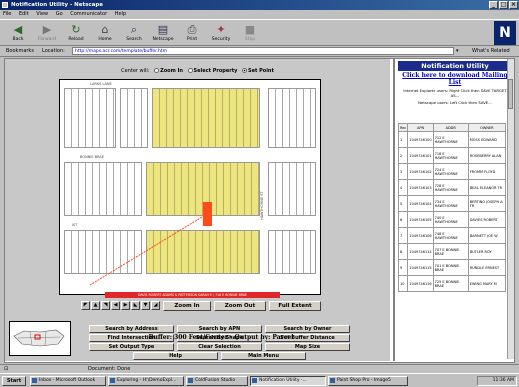 This screenshot has width=519, height=387. I want to click on apn-cell: 1049746105, so click(420, 219).